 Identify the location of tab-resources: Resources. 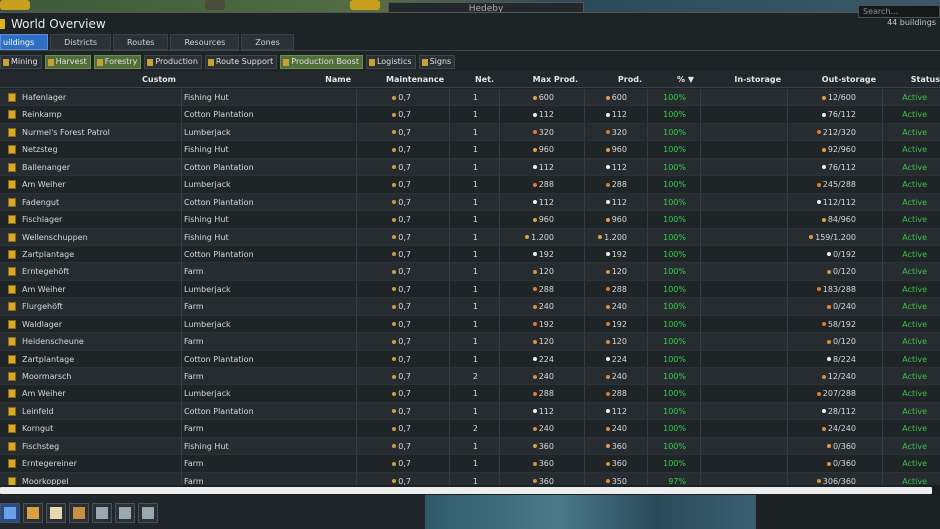
(205, 42).